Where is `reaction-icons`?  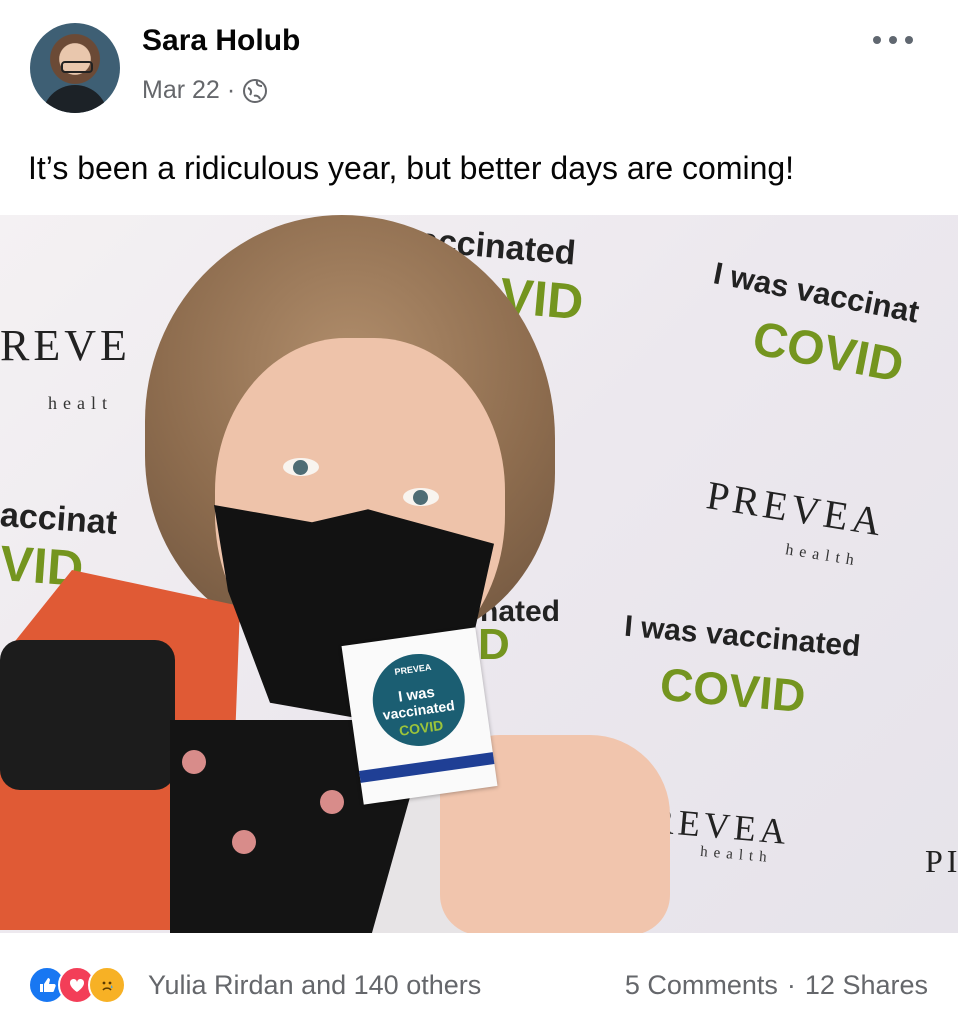 reaction-icons is located at coordinates (77, 985).